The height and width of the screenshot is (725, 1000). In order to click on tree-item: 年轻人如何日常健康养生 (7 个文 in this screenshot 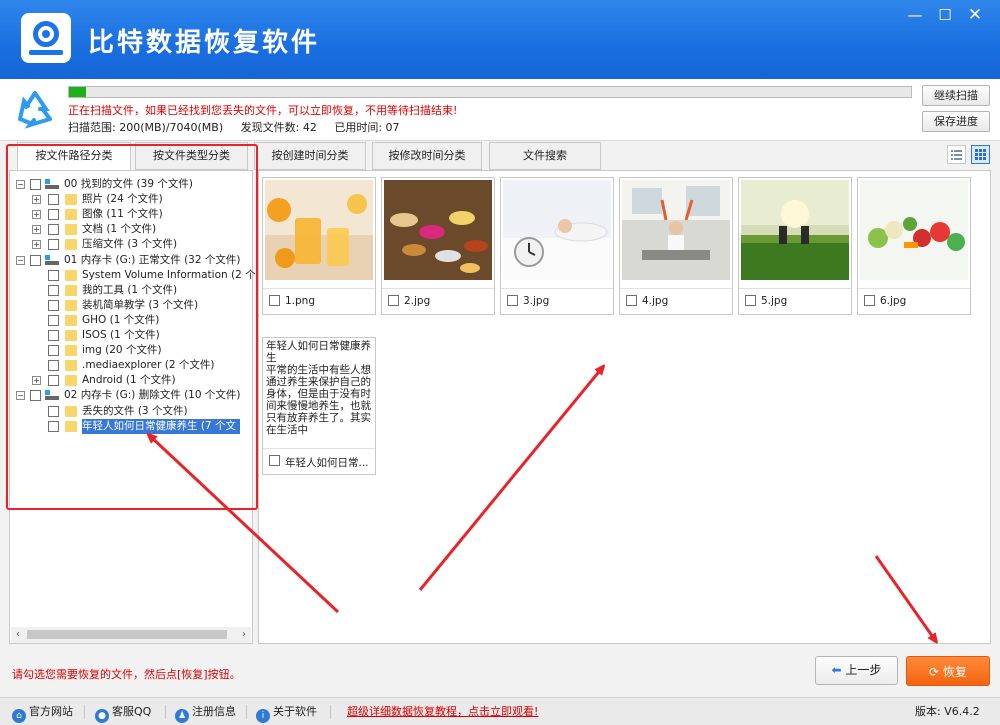, I will do `click(131, 426)`.